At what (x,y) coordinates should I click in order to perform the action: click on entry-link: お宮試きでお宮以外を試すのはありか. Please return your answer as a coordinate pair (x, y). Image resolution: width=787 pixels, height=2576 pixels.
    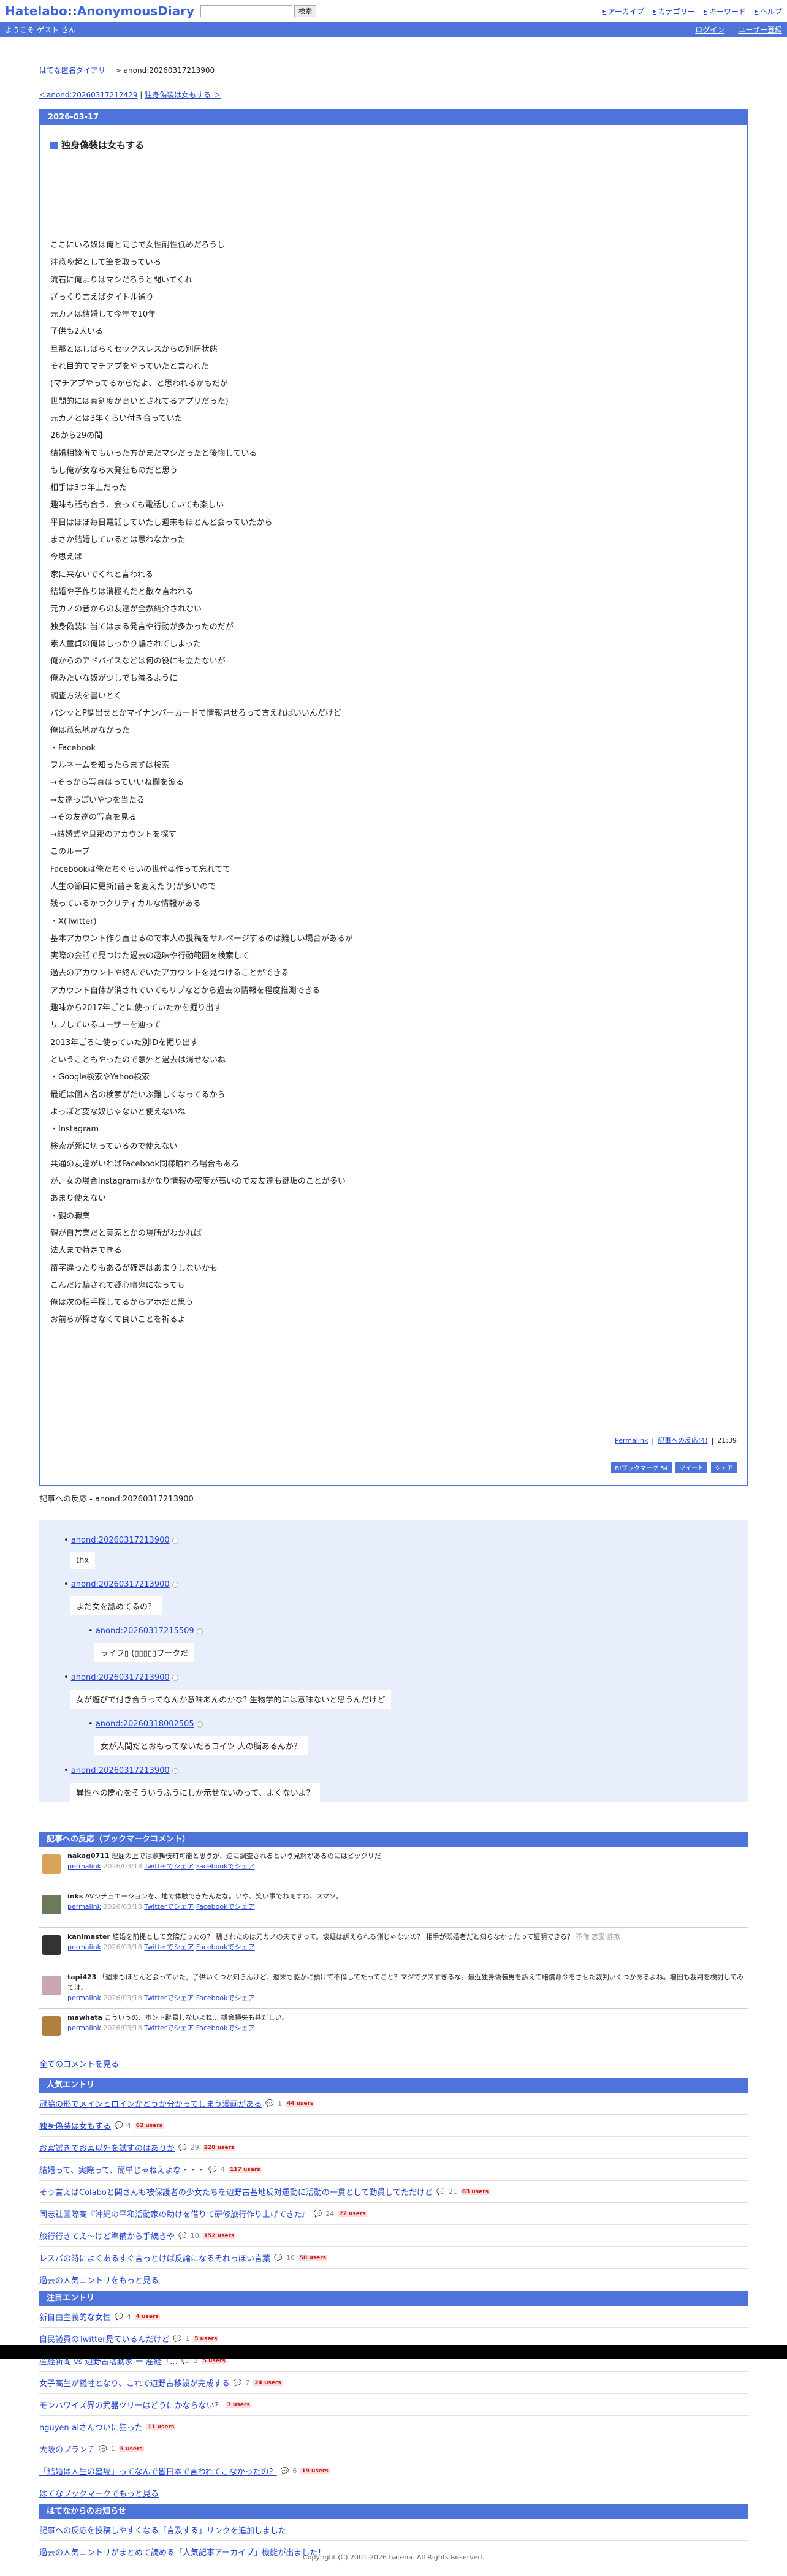
    Looking at the image, I should click on (107, 2147).